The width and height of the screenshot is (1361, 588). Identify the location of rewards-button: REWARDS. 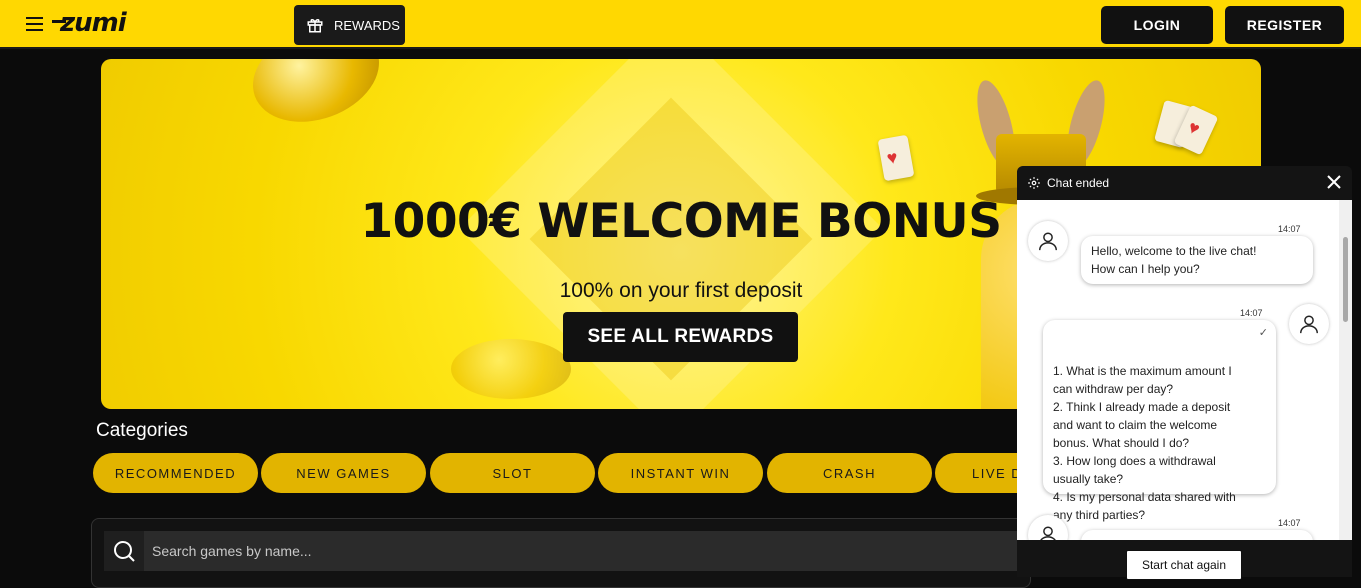
(349, 25).